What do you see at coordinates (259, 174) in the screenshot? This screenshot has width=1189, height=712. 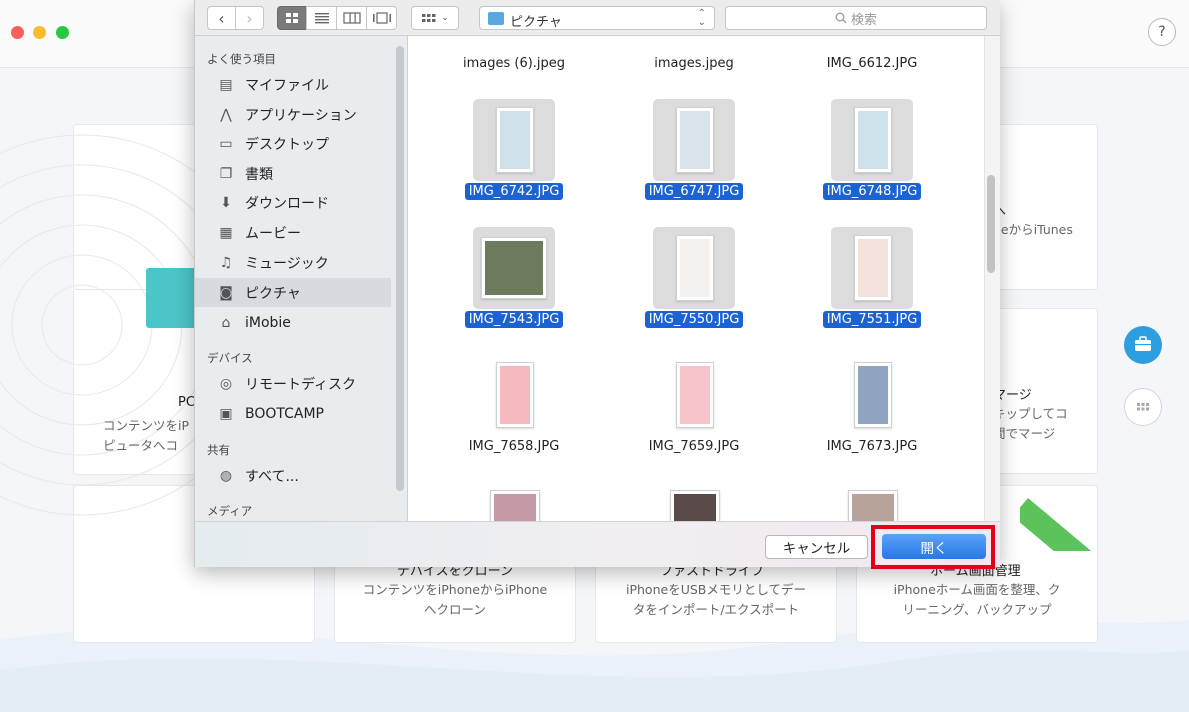 I see `sidebar-item-label: 書類` at bounding box center [259, 174].